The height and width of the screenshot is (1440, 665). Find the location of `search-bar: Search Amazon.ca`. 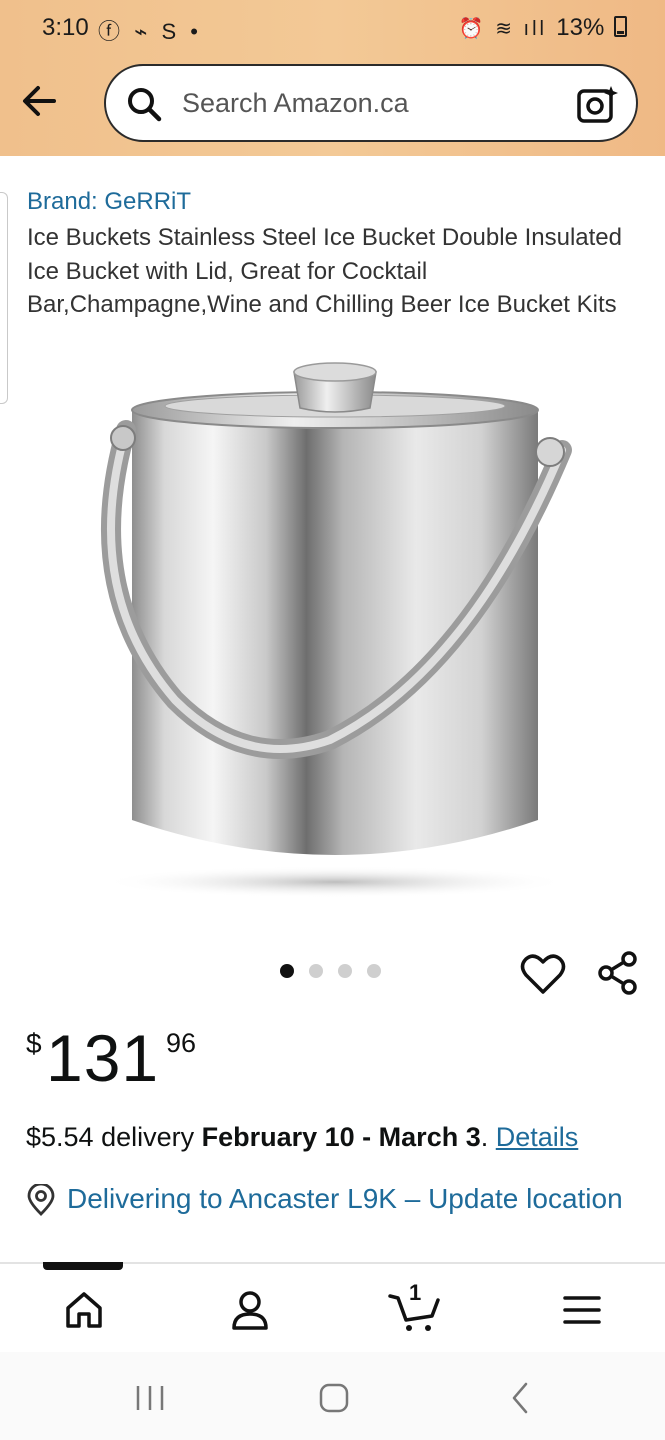

search-bar: Search Amazon.ca is located at coordinates (371, 103).